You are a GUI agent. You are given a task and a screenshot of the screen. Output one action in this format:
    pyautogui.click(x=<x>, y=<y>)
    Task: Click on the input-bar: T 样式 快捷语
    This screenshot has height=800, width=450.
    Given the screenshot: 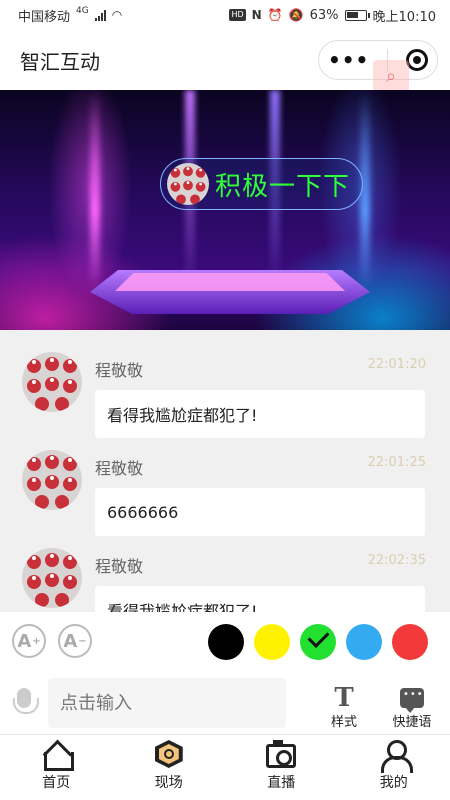 What is the action you would take?
    pyautogui.click(x=225, y=703)
    